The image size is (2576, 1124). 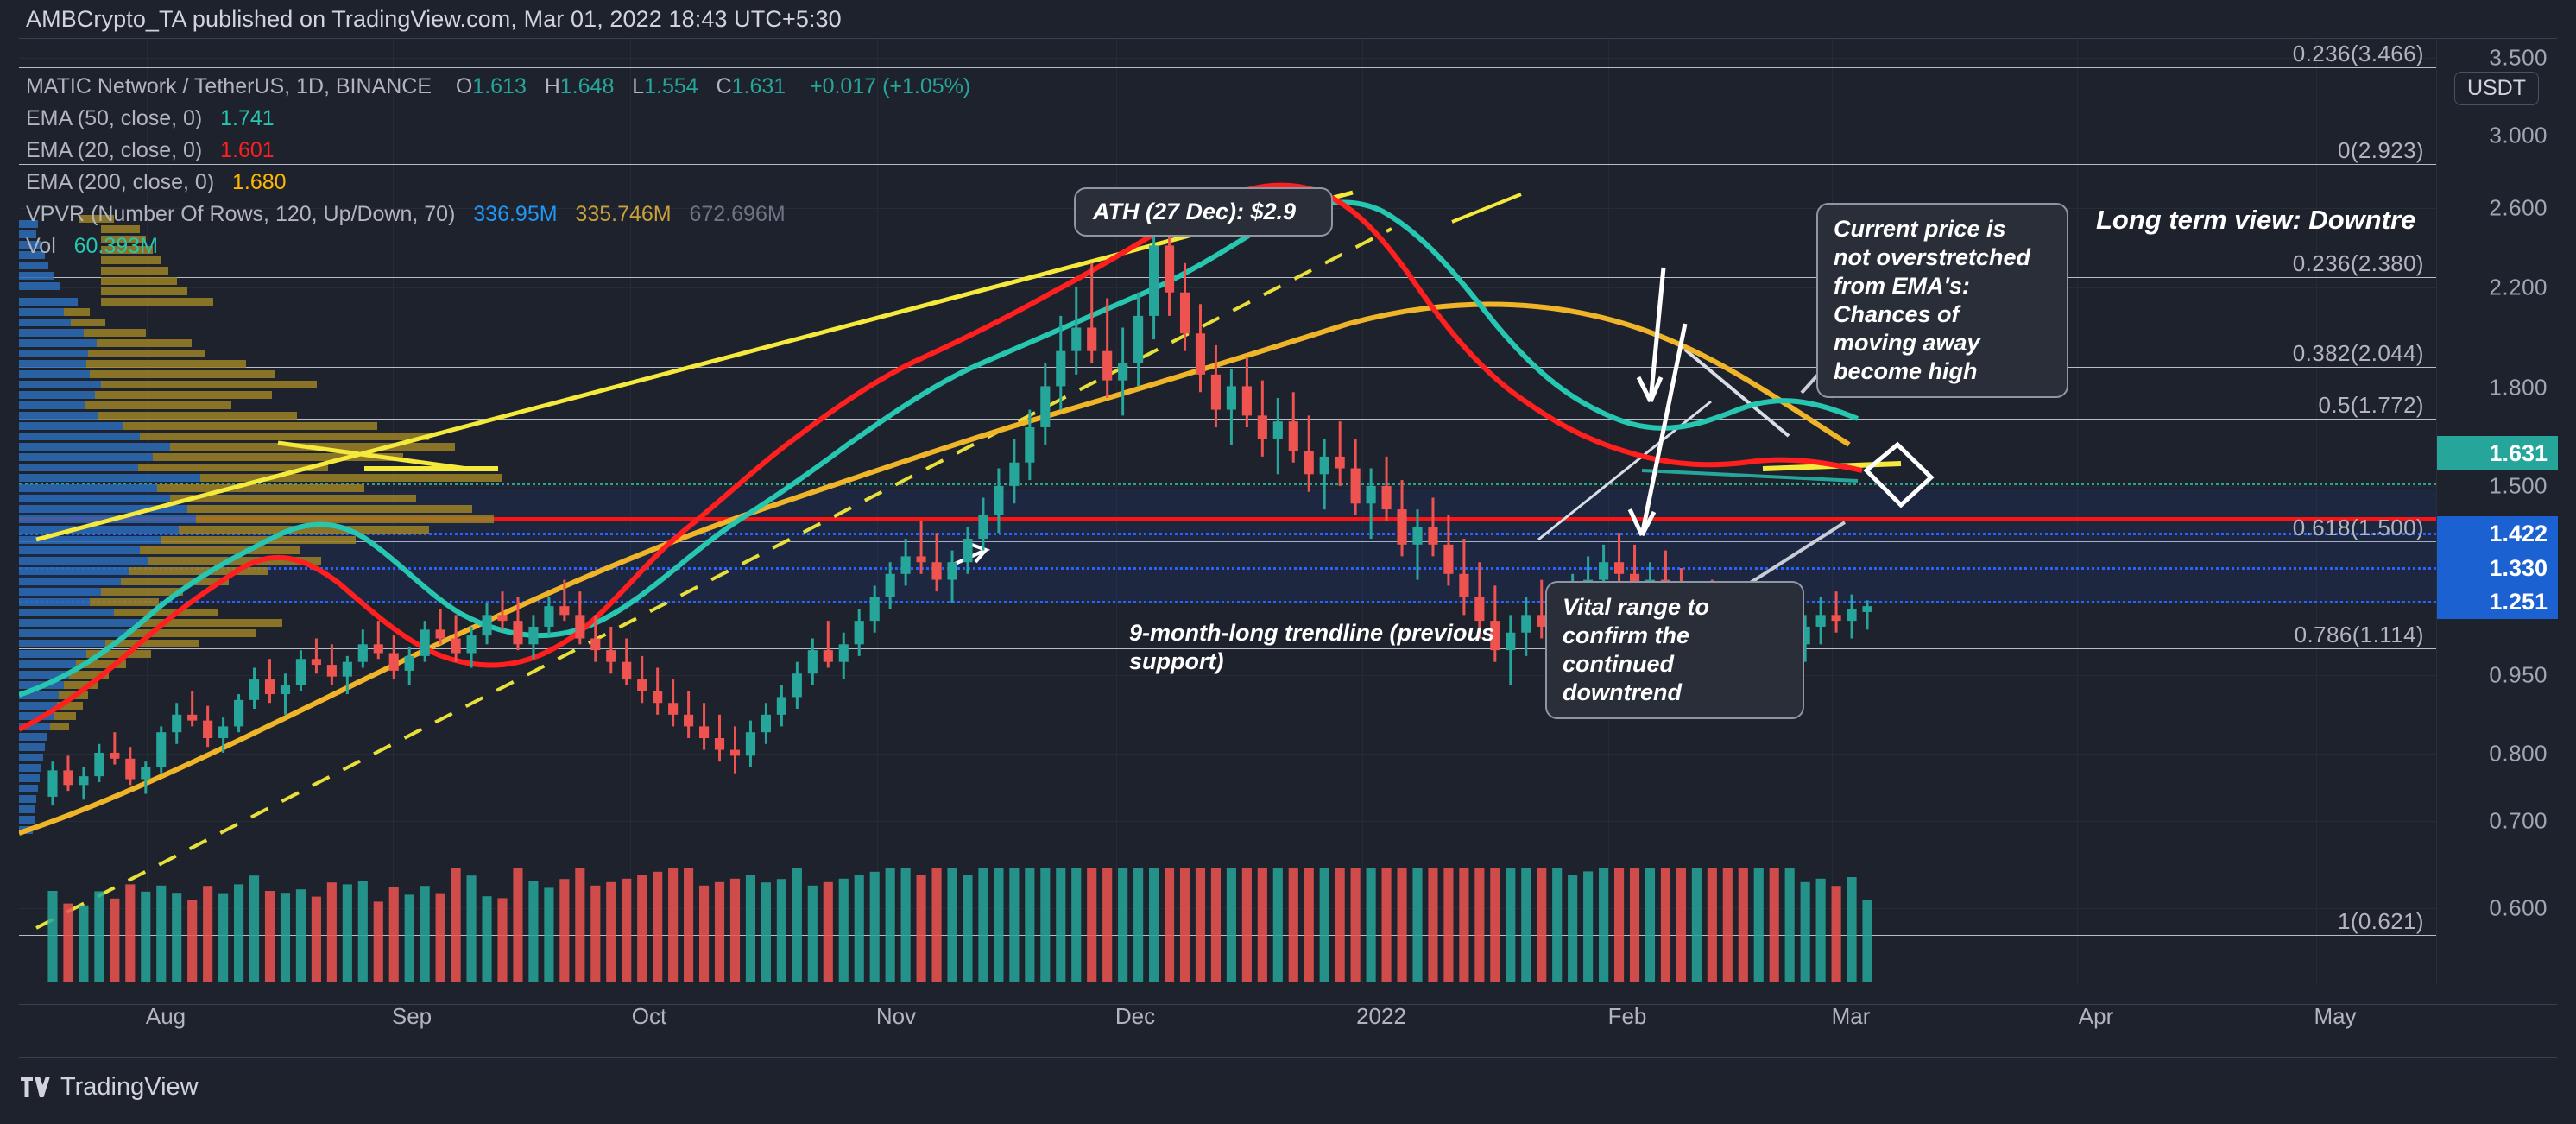 What do you see at coordinates (1851, 1016) in the screenshot?
I see `time-tick: Mar` at bounding box center [1851, 1016].